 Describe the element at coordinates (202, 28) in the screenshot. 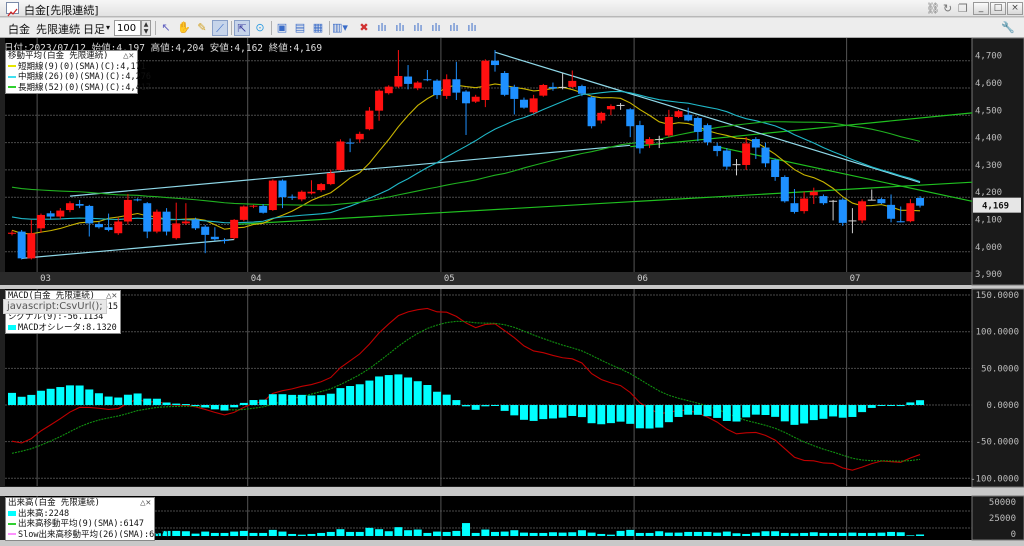

I see `pencil-icon: ✎` at that location.